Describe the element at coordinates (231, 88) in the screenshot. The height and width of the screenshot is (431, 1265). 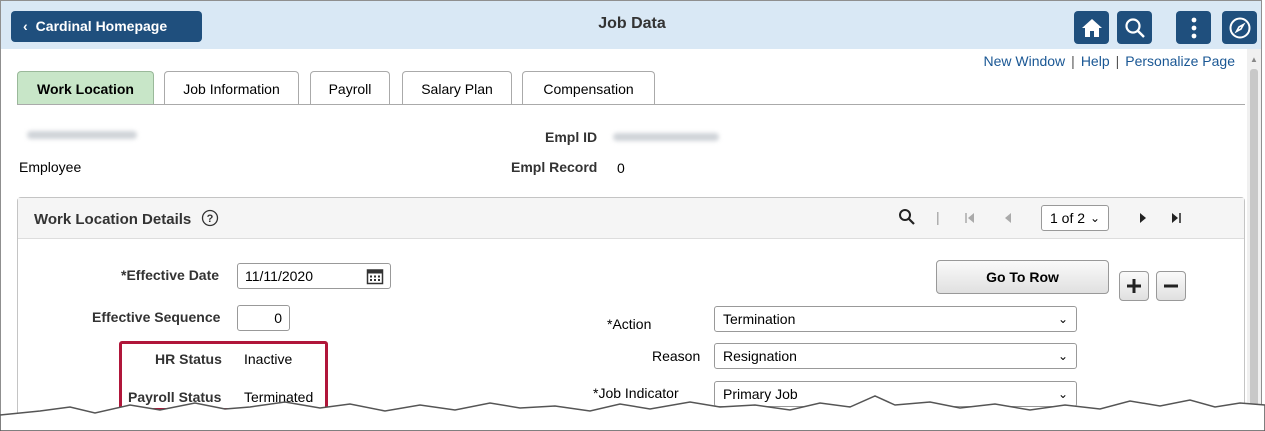
I see `tab-job-information: Job Information` at that location.